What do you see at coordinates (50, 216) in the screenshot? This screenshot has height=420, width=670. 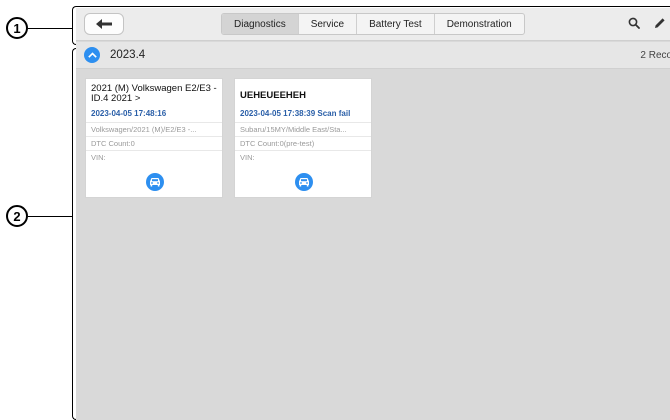 I see `callout-2-leader` at bounding box center [50, 216].